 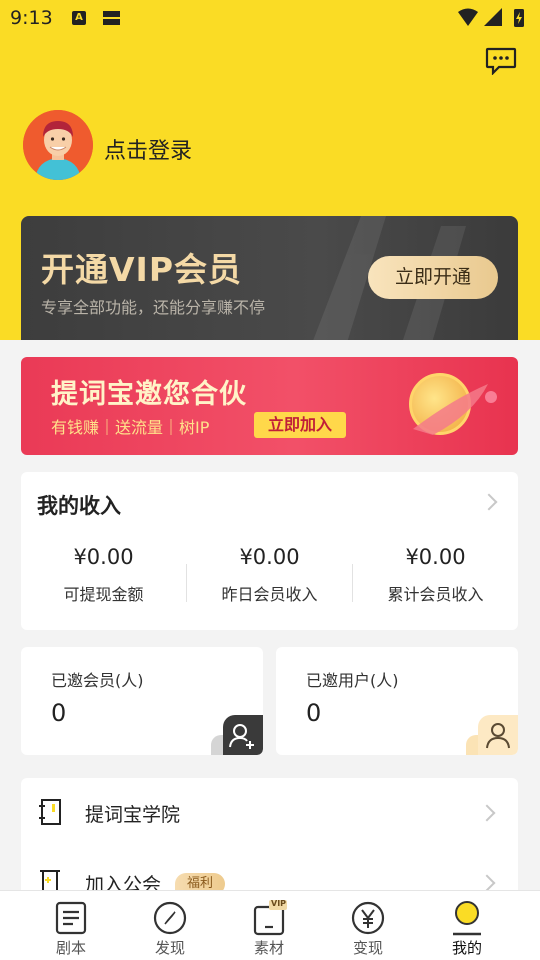 I want to click on avatar, so click(x=58, y=145).